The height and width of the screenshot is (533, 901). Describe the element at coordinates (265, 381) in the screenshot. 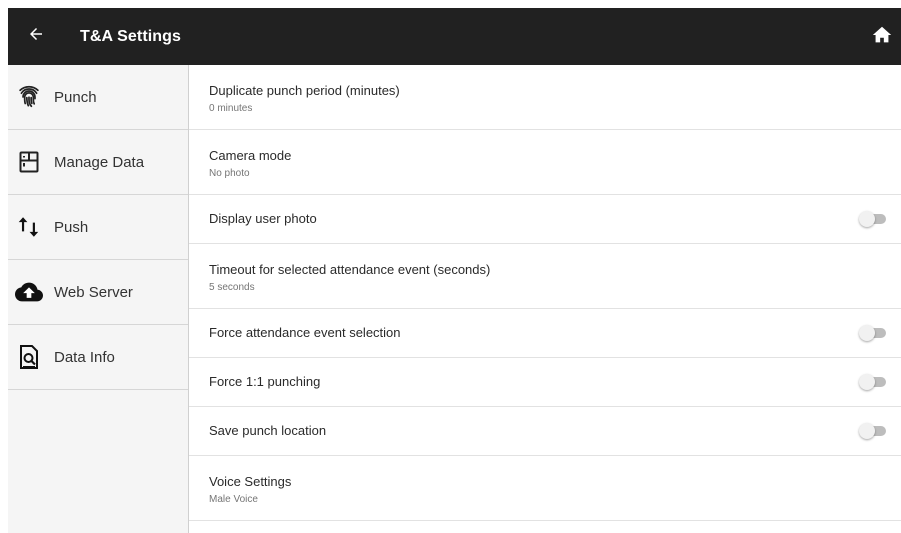

I see `setting-title: Force 1:1 punching` at that location.